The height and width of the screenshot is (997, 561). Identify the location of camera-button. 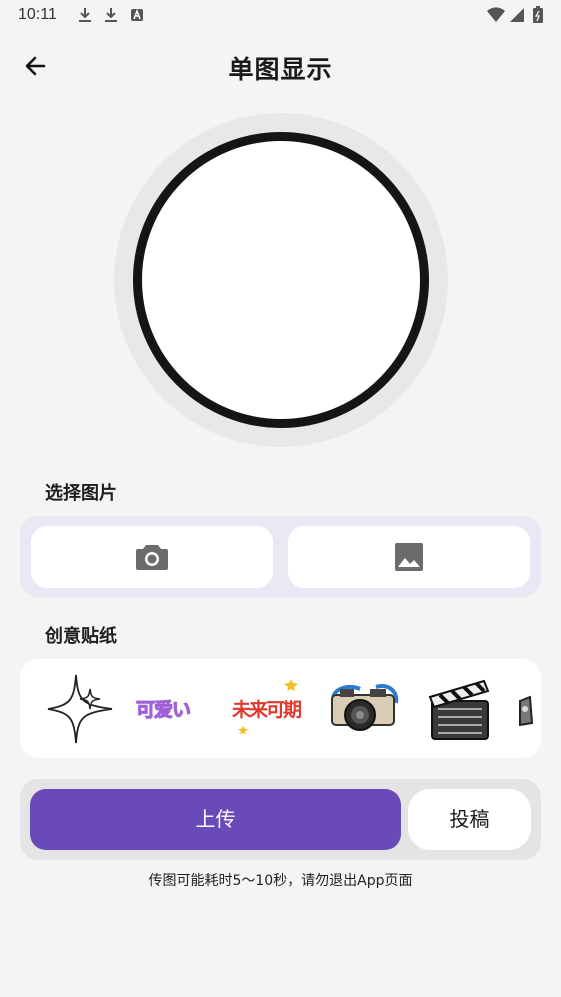
(152, 557).